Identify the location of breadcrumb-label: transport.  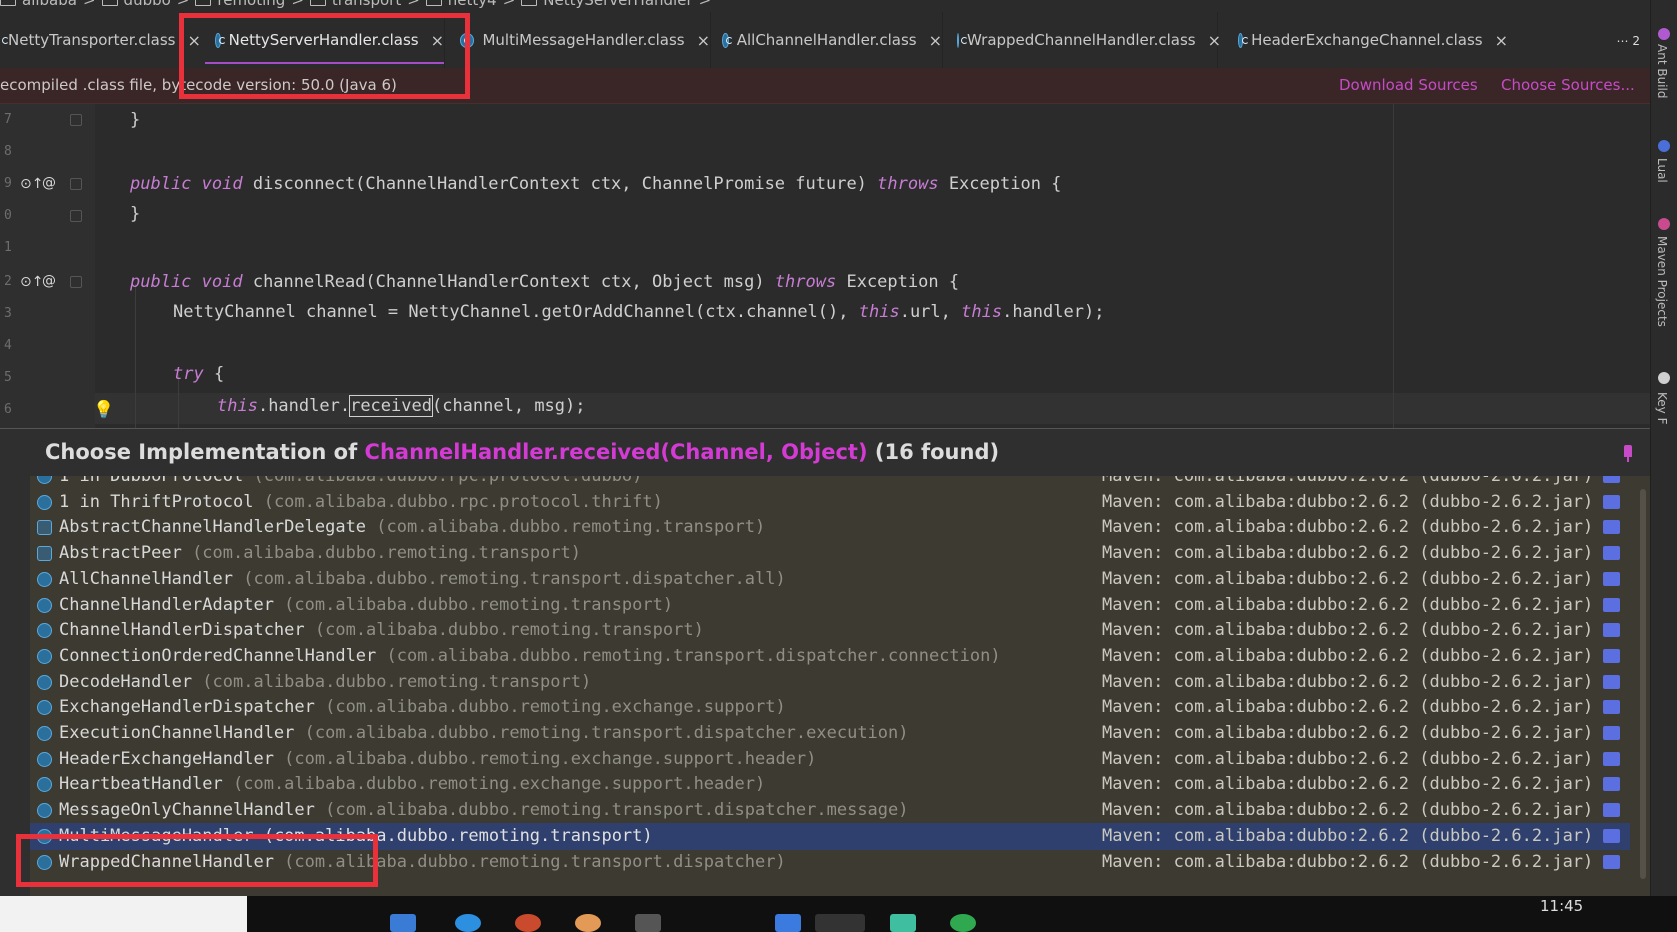
(366, 4).